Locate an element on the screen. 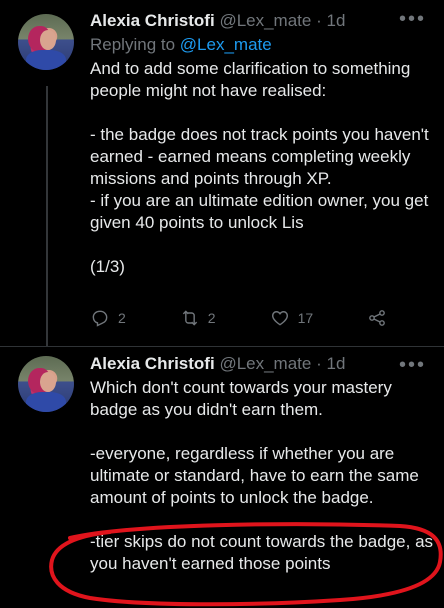 The width and height of the screenshot is (444, 608). like-button: 17 is located at coordinates (292, 318).